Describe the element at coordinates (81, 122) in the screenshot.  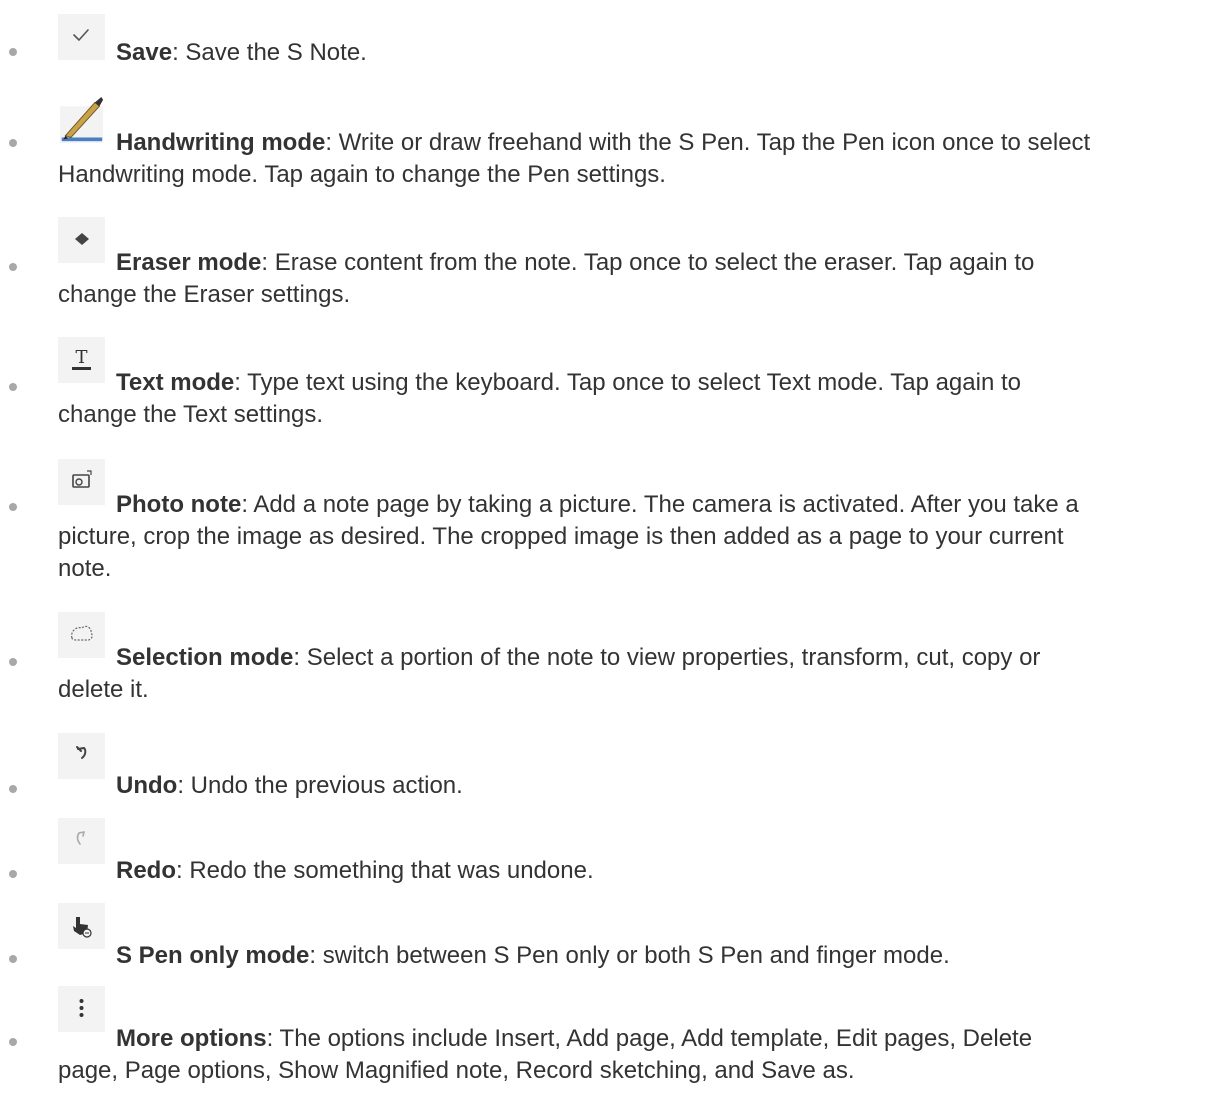
I see `pen-icon` at that location.